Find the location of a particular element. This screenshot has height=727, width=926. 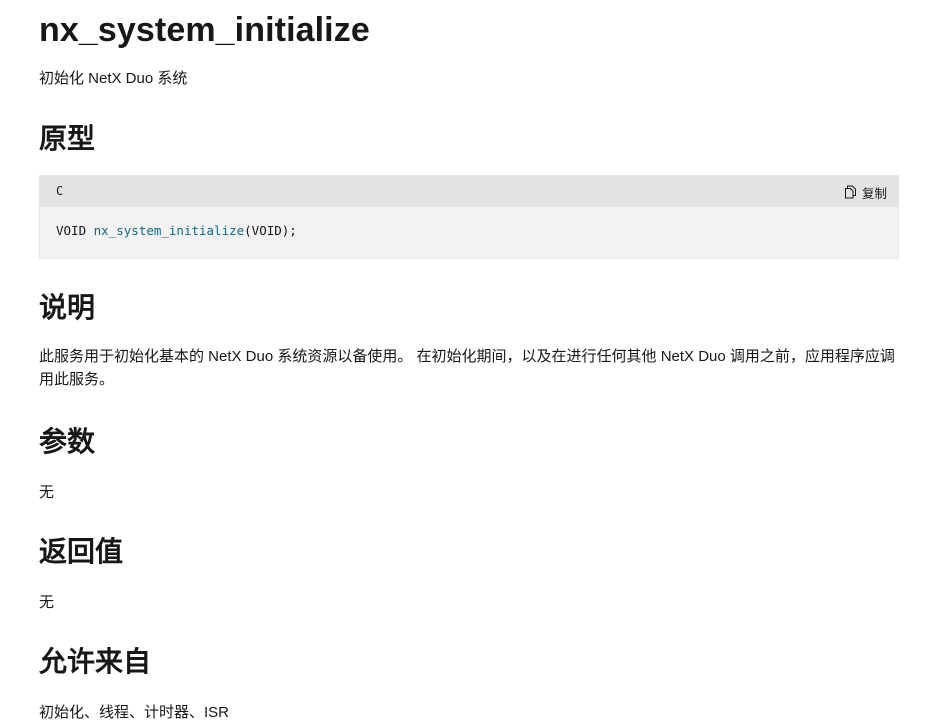

code-return-type: VOID is located at coordinates (71, 230).